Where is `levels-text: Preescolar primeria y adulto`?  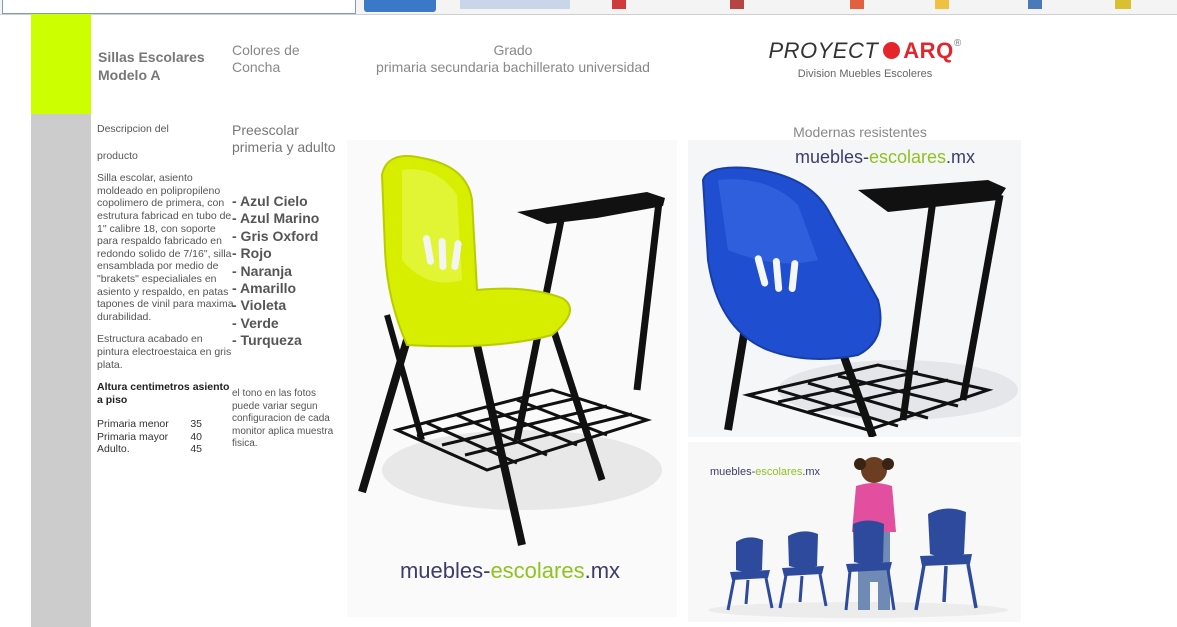
levels-text: Preescolar primeria y adulto is located at coordinates (284, 138).